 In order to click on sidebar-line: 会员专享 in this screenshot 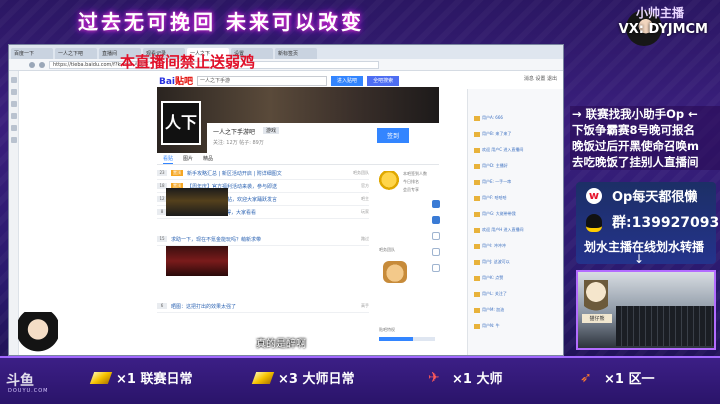, I will do `click(411, 190)`.